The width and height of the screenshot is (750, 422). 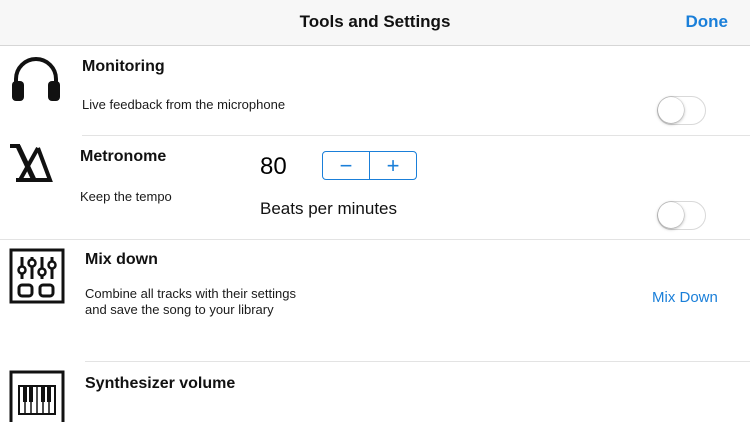 I want to click on bpm-increment-button: +, so click(x=393, y=165).